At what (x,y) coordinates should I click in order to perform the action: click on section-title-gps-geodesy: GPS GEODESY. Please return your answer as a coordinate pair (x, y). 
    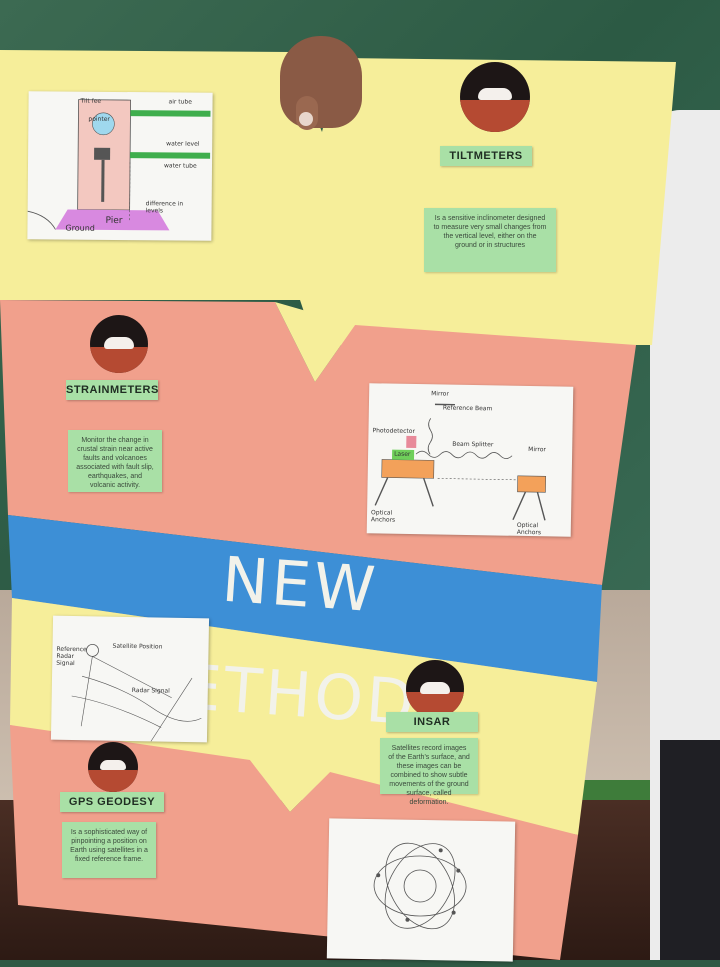
    Looking at the image, I should click on (112, 802).